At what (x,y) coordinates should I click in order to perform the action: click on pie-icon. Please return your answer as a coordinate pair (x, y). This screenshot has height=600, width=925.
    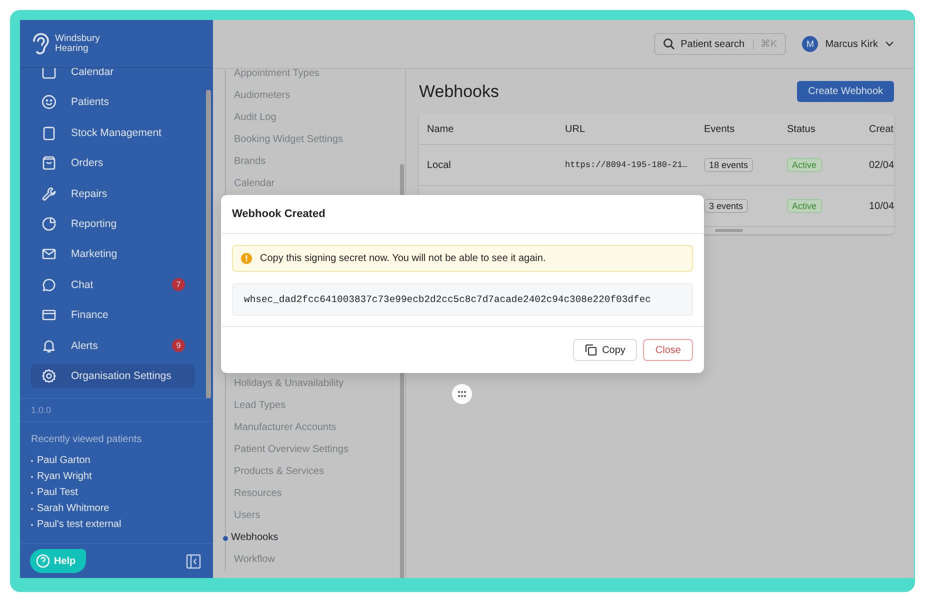
    Looking at the image, I should click on (49, 224).